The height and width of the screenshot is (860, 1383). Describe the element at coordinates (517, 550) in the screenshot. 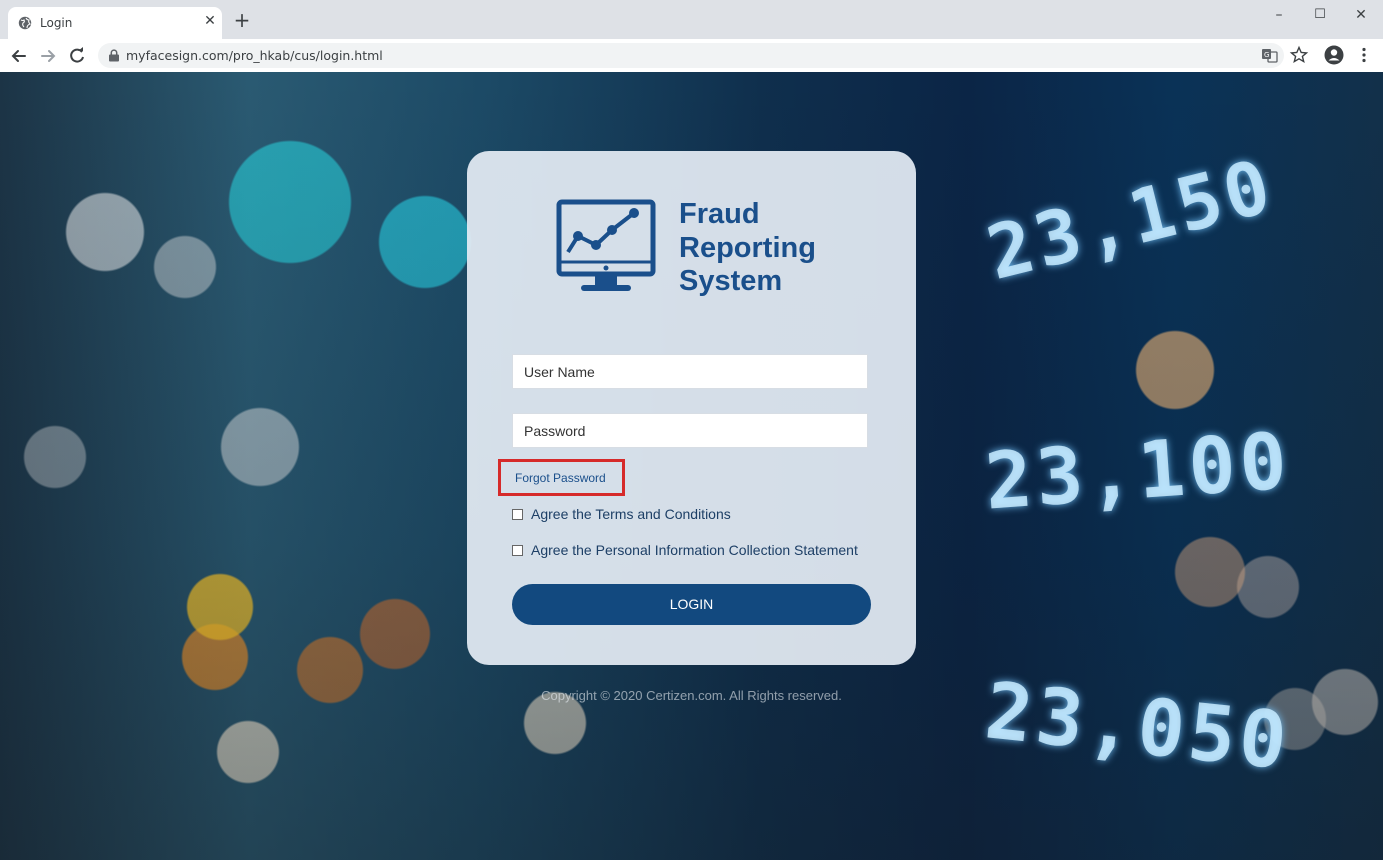

I see `pics-checkbox` at that location.